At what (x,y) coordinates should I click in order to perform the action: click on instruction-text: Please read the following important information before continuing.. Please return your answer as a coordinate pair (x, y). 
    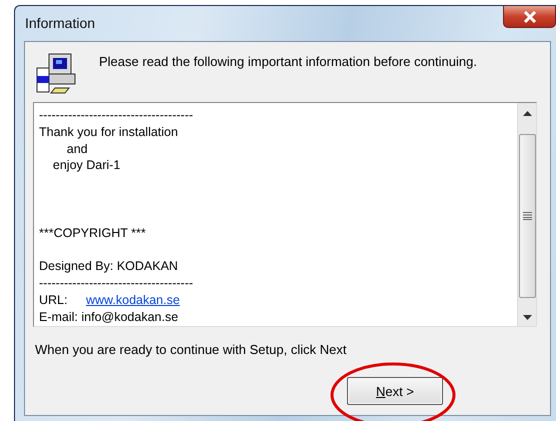
    Looking at the image, I should click on (288, 61).